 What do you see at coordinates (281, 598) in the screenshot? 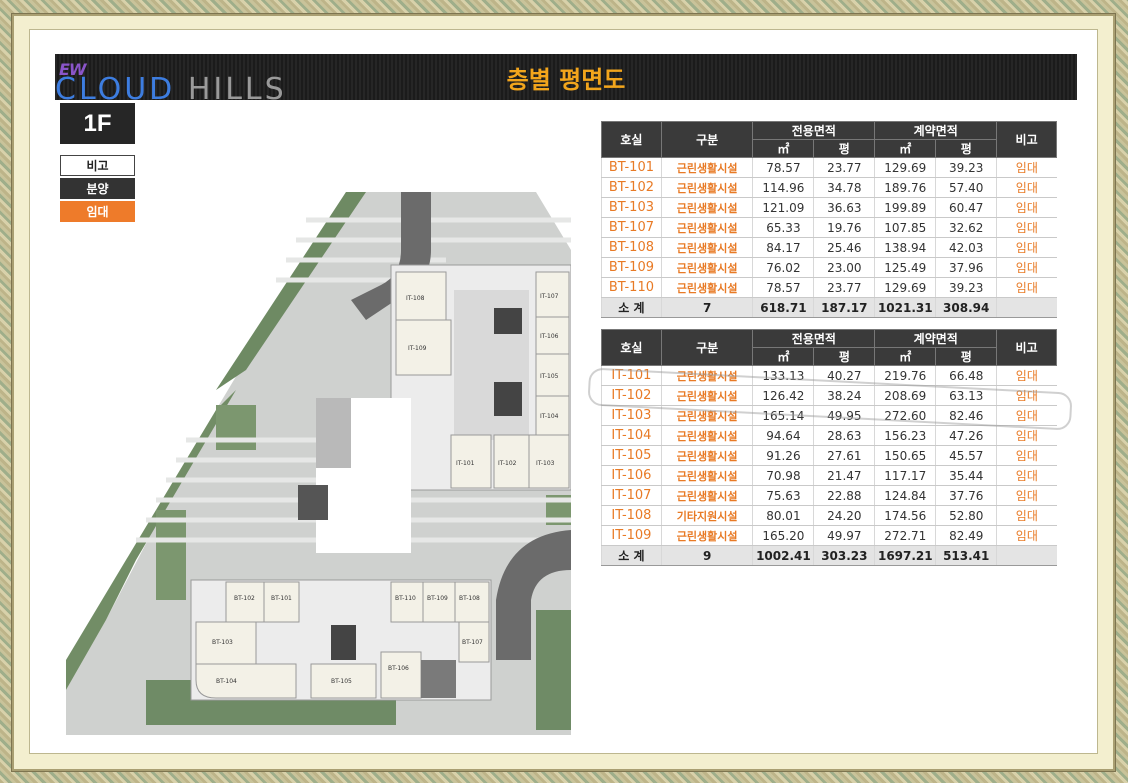
I see `plan-label-bt-101: BT-101` at bounding box center [281, 598].